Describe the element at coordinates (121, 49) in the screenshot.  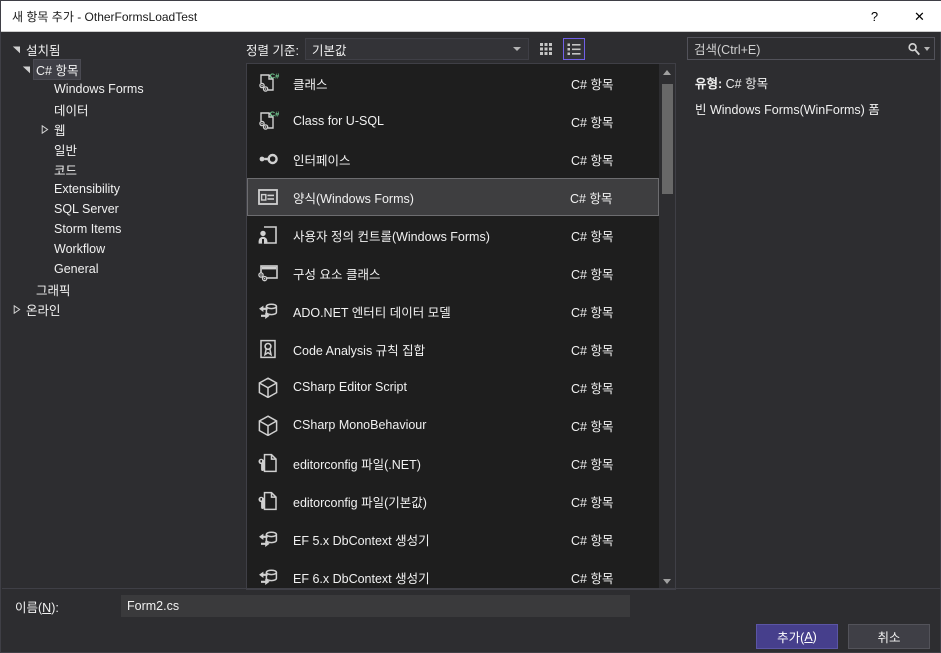
I see `tree-item-0: 설치됨` at that location.